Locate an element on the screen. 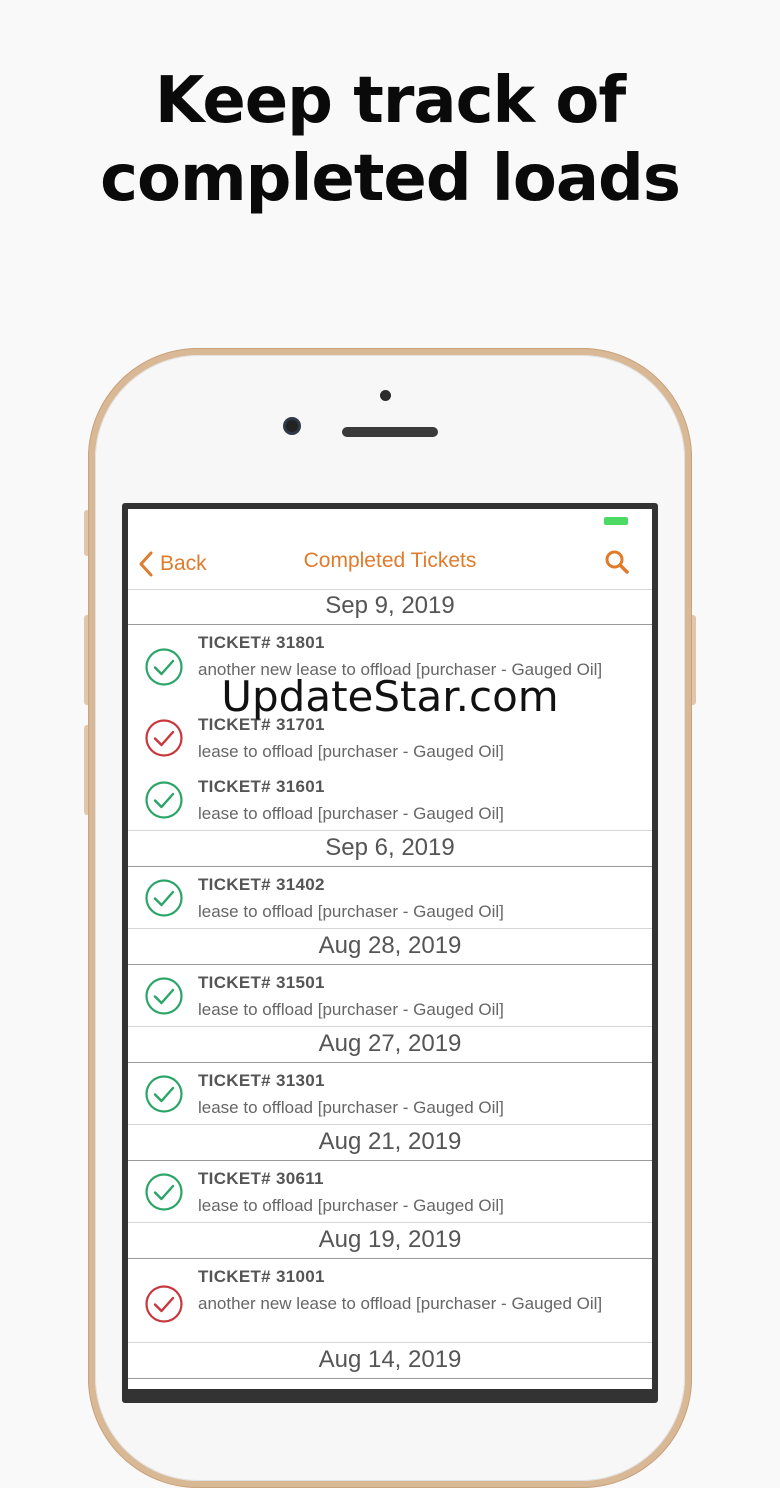  headline: Keep track of completed loads is located at coordinates (390, 140).